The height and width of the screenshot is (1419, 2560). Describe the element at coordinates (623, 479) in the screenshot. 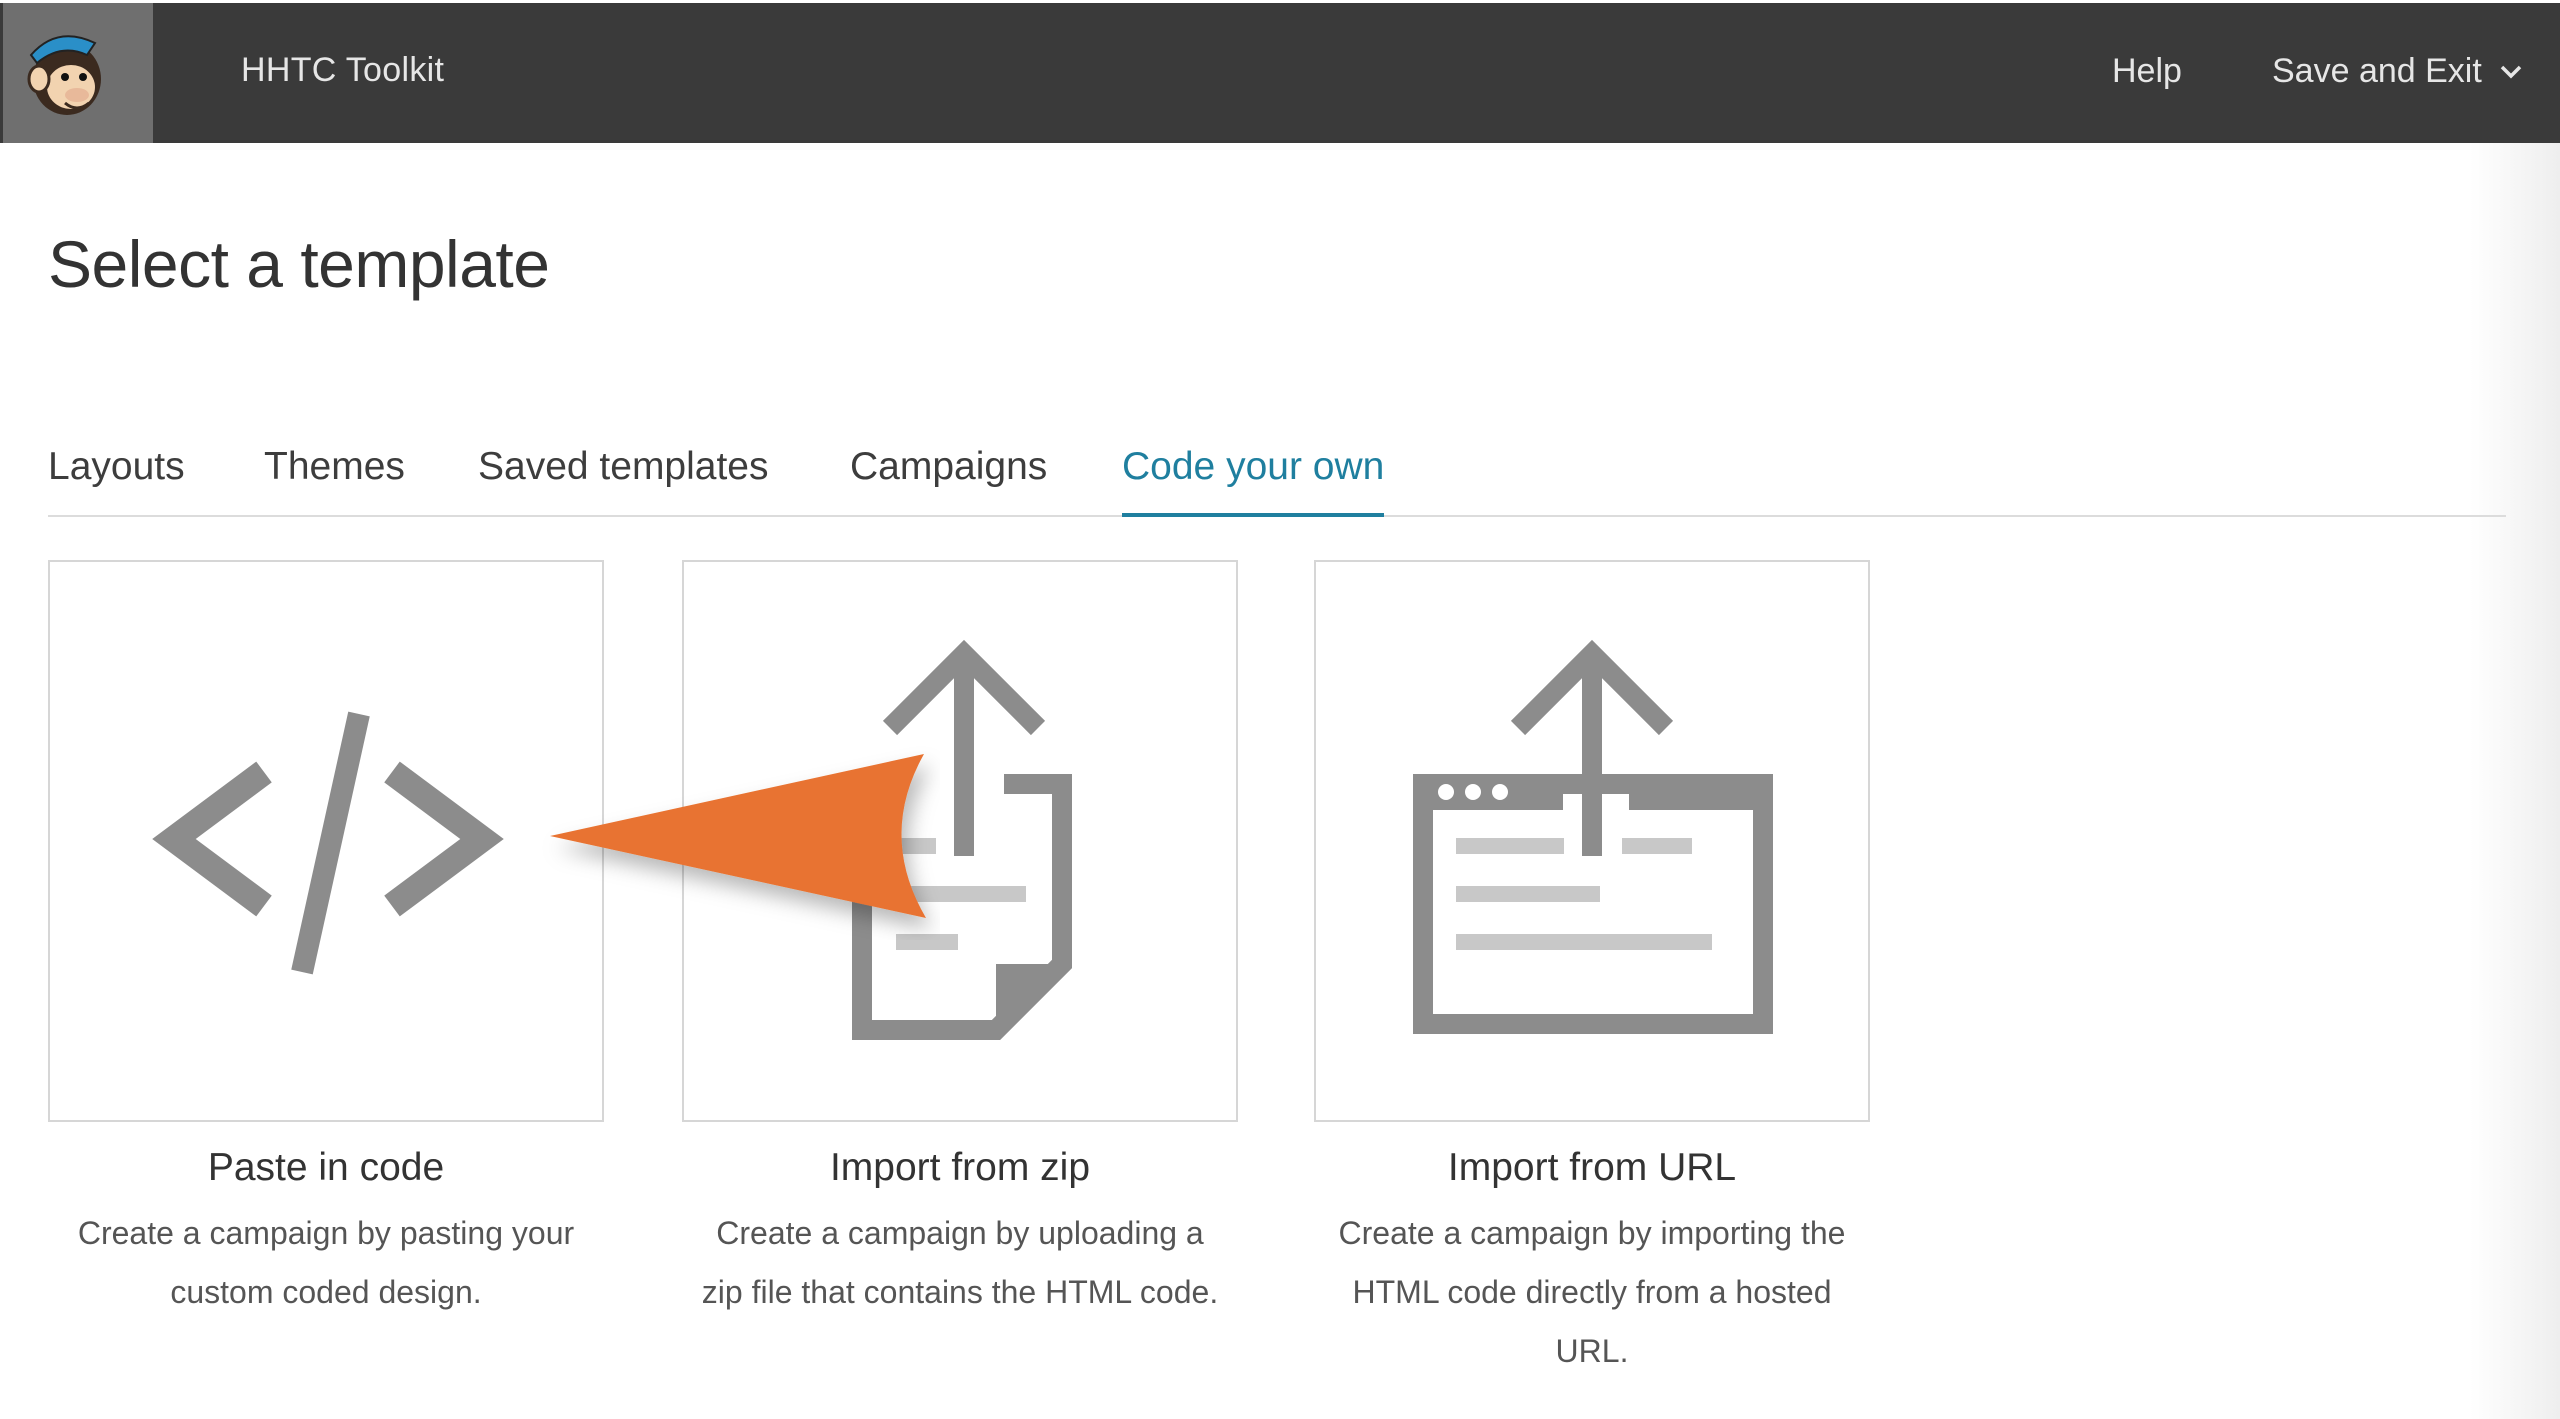

I see `tab-saved-templates: Saved templates` at that location.